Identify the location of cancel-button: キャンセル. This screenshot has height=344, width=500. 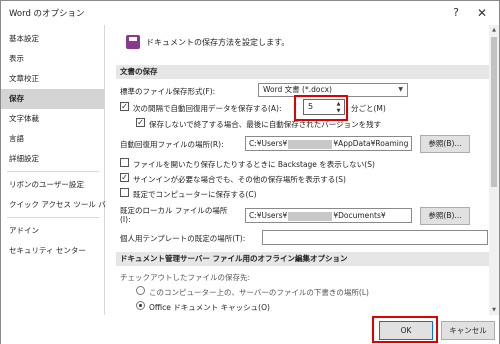
(468, 330).